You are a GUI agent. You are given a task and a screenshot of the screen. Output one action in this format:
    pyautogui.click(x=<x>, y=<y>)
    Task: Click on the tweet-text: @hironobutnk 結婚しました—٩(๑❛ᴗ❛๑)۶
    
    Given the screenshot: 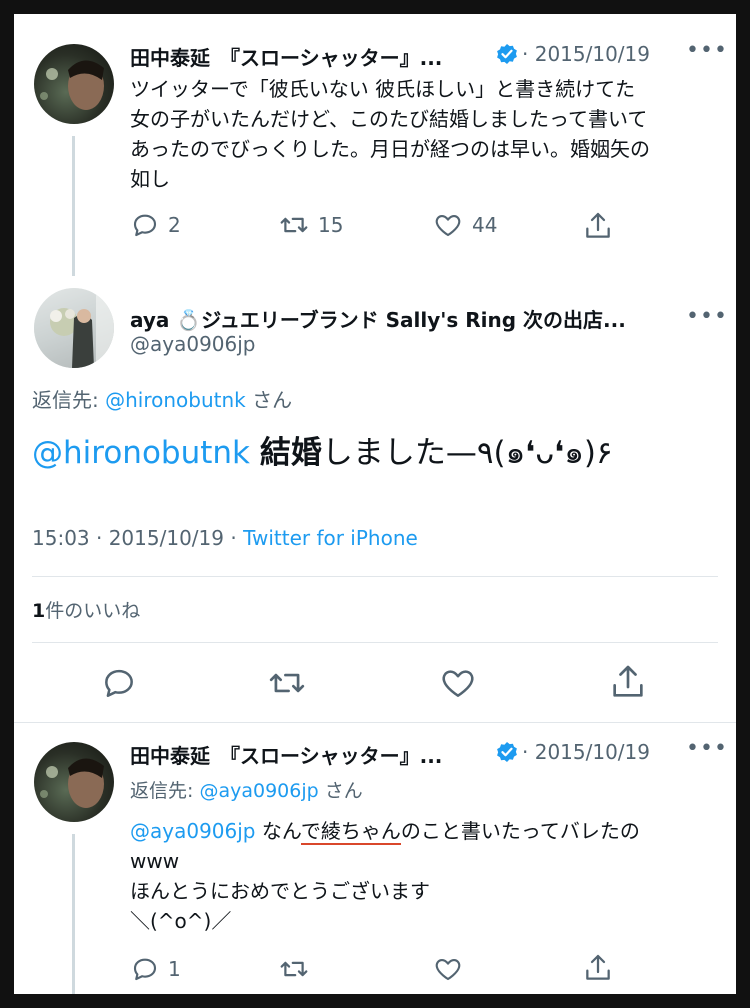 What is the action you would take?
    pyautogui.click(x=322, y=453)
    